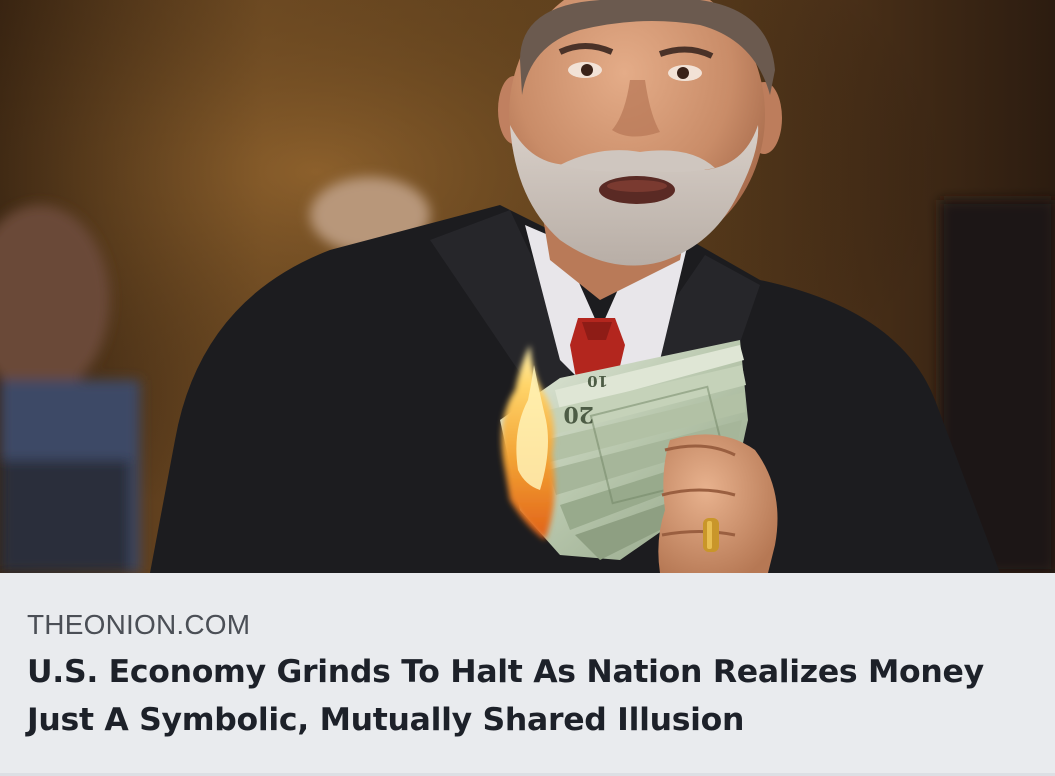  Describe the element at coordinates (139, 624) in the screenshot. I see `source-domain: THEONION.COM` at that location.